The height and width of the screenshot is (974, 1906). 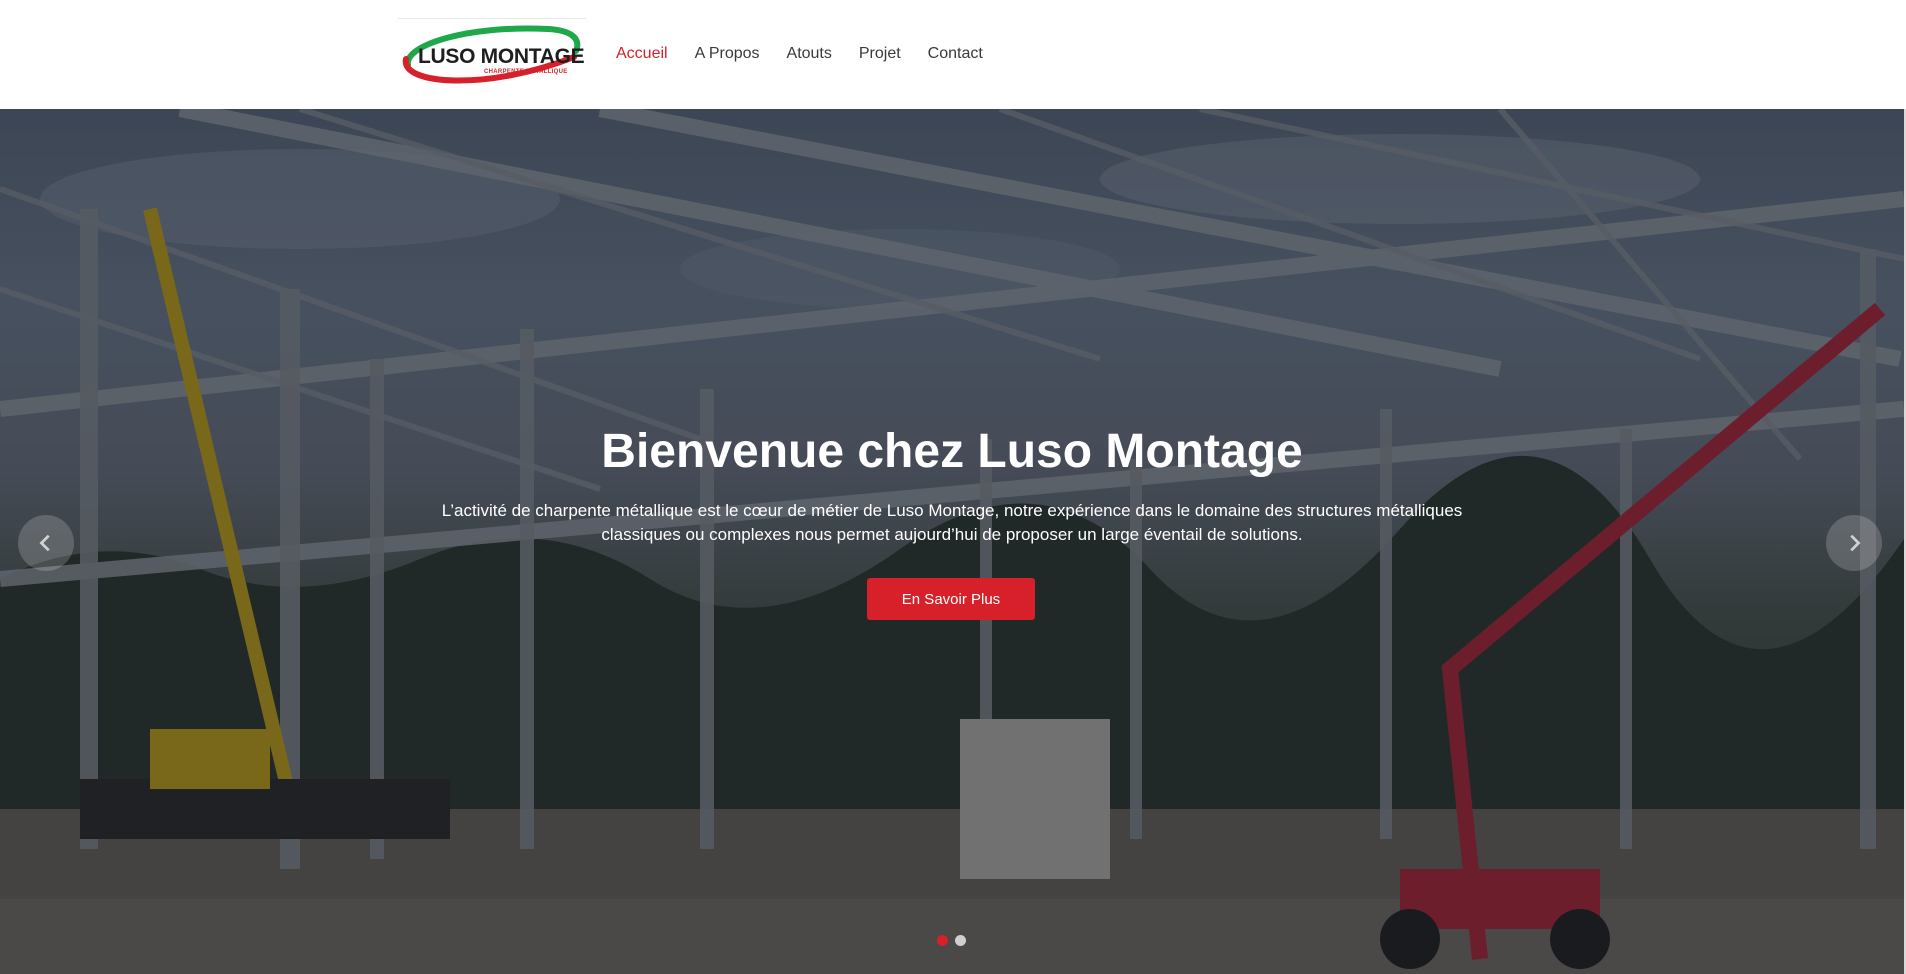 What do you see at coordinates (951, 940) in the screenshot?
I see `carousel-indicators` at bounding box center [951, 940].